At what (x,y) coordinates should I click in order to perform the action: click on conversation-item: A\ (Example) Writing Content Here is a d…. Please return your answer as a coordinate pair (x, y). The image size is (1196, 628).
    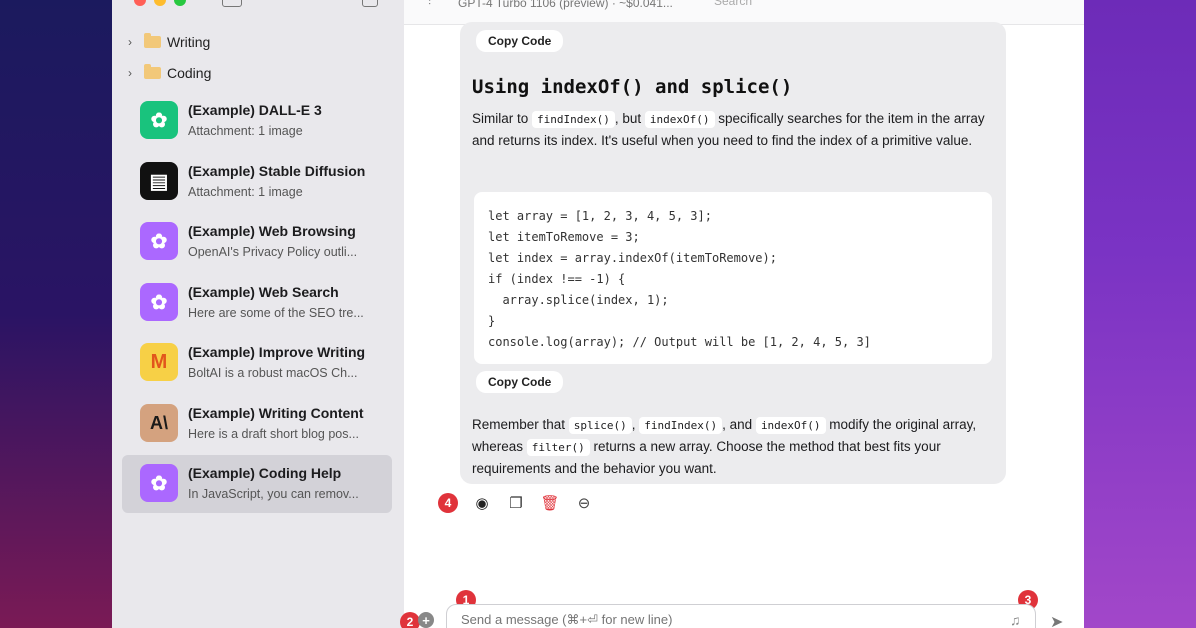
    Looking at the image, I should click on (257, 424).